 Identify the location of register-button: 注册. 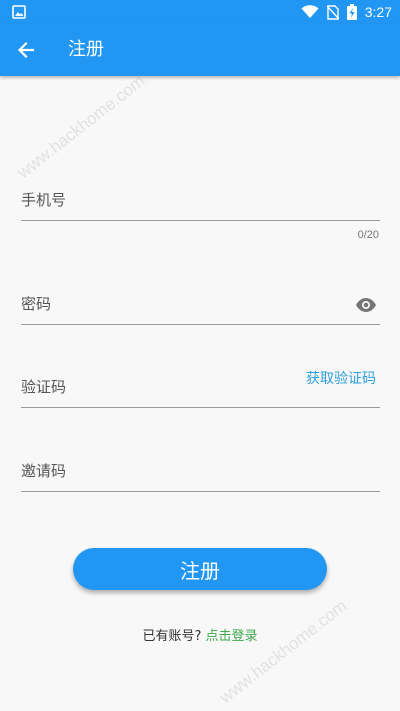
(200, 569).